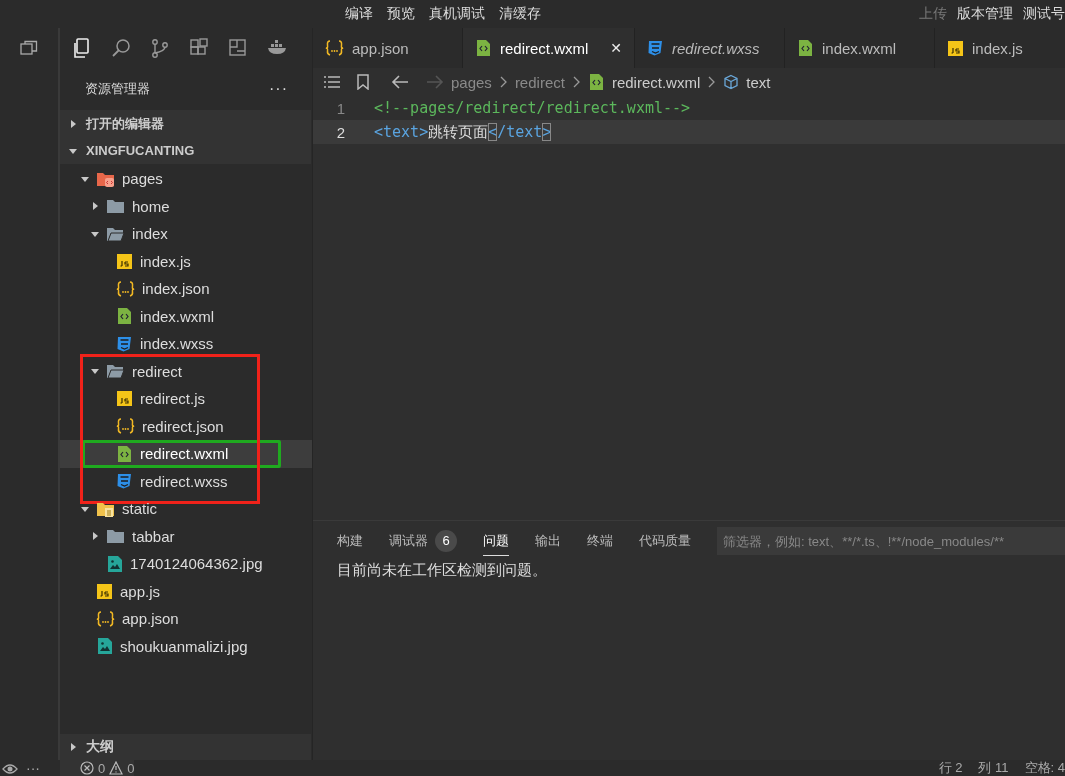 The height and width of the screenshot is (776, 1065). What do you see at coordinates (102, 768) in the screenshot?
I see `error-count: 0` at bounding box center [102, 768].